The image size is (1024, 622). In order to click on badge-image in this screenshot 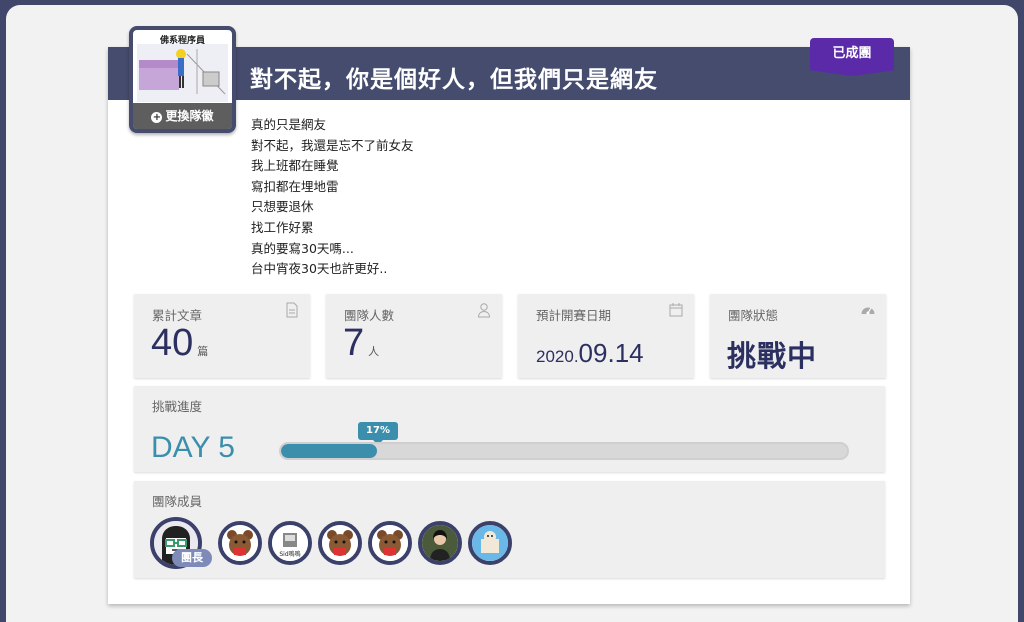, I will do `click(182, 73)`.